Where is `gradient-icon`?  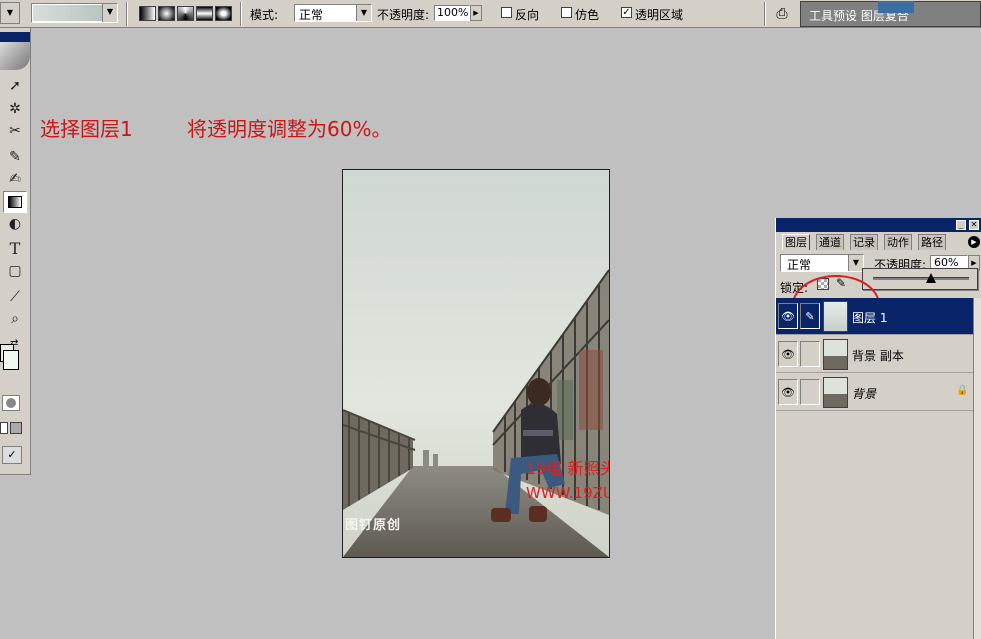 gradient-icon is located at coordinates (15, 202).